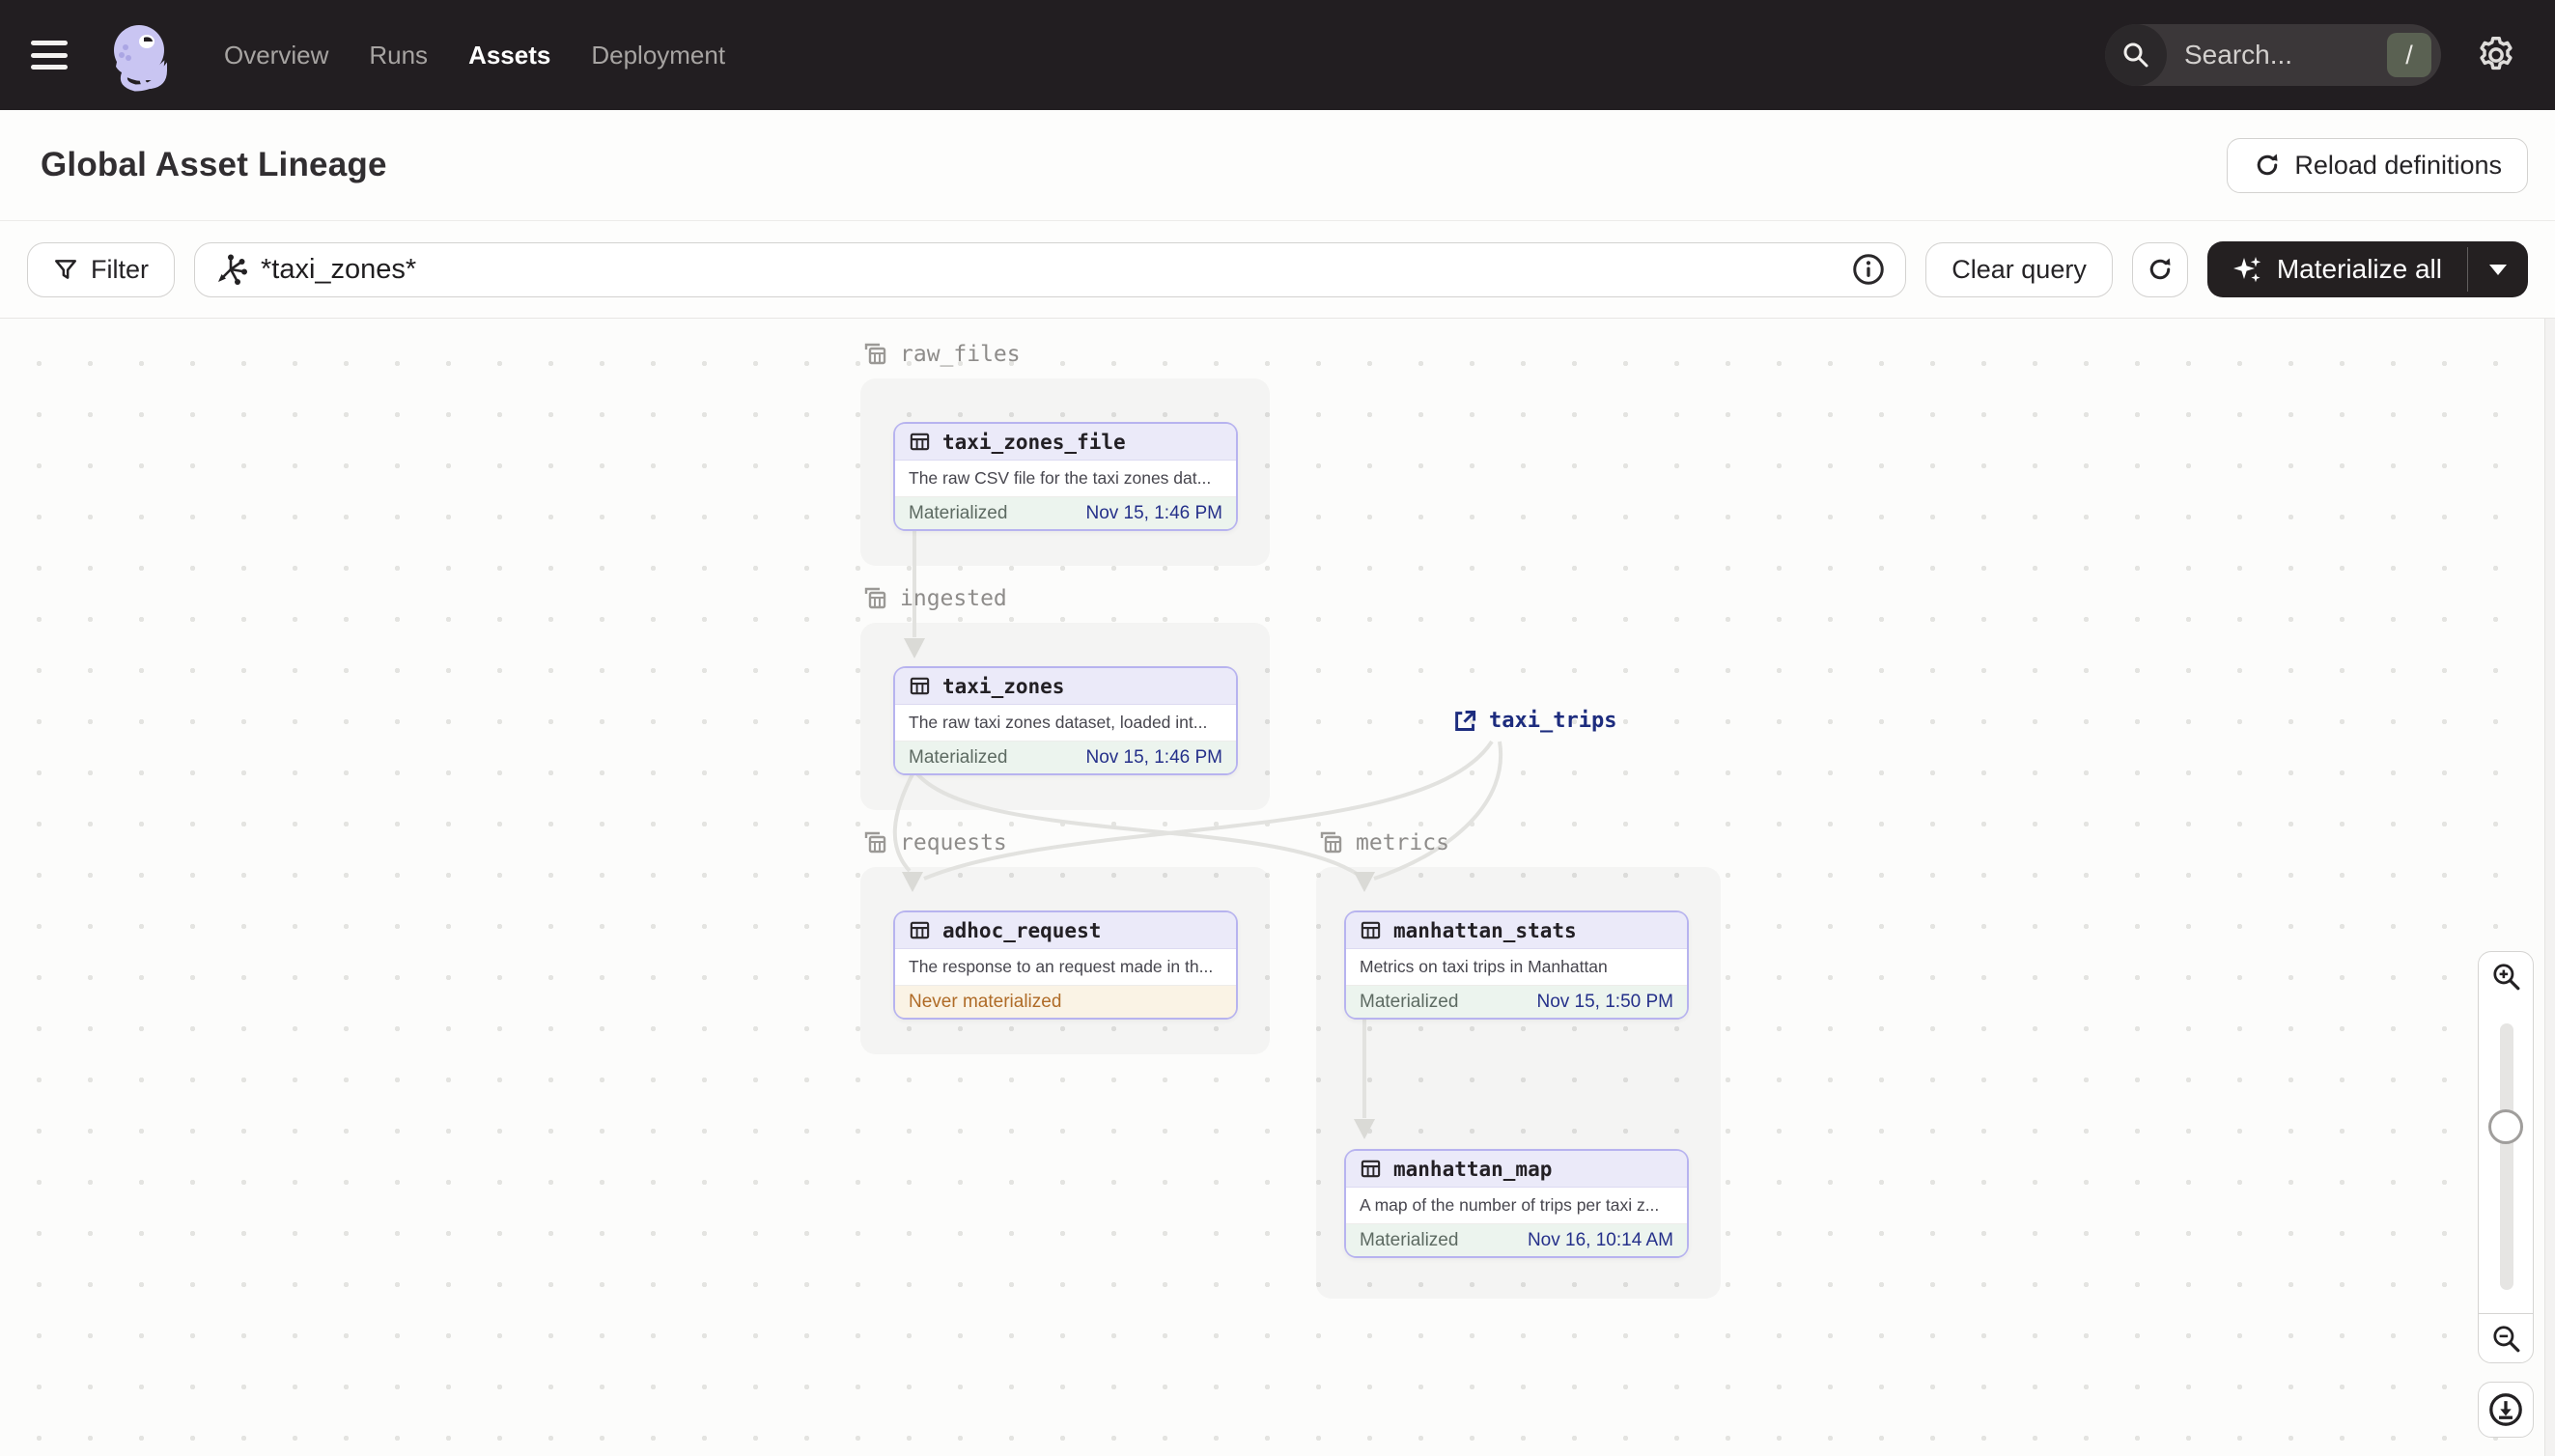 The width and height of the screenshot is (2555, 1456). I want to click on materialization-timestamp: Nov 16, 10:14 AM, so click(1600, 1241).